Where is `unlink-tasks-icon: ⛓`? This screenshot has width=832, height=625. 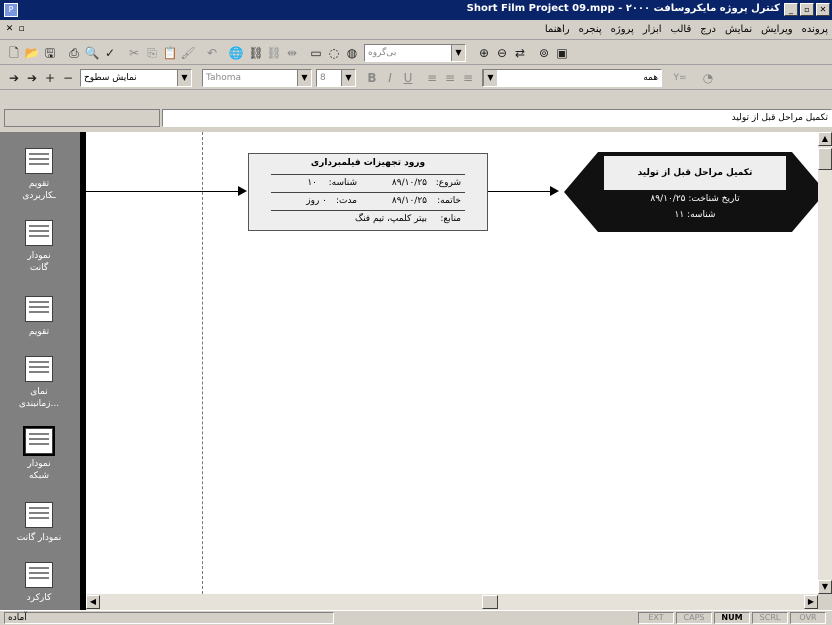
unlink-tasks-icon: ⛓ is located at coordinates (274, 53).